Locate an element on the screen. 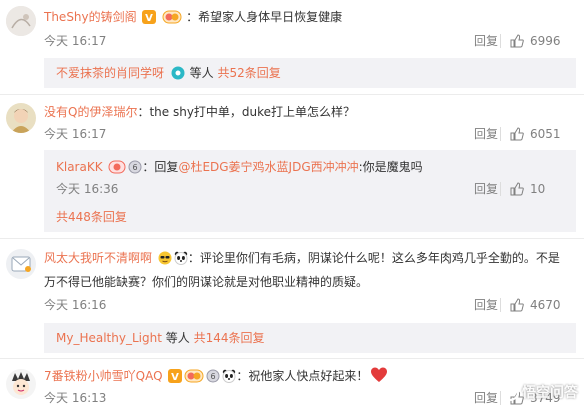  wukong-logo-icon is located at coordinates (510, 392).